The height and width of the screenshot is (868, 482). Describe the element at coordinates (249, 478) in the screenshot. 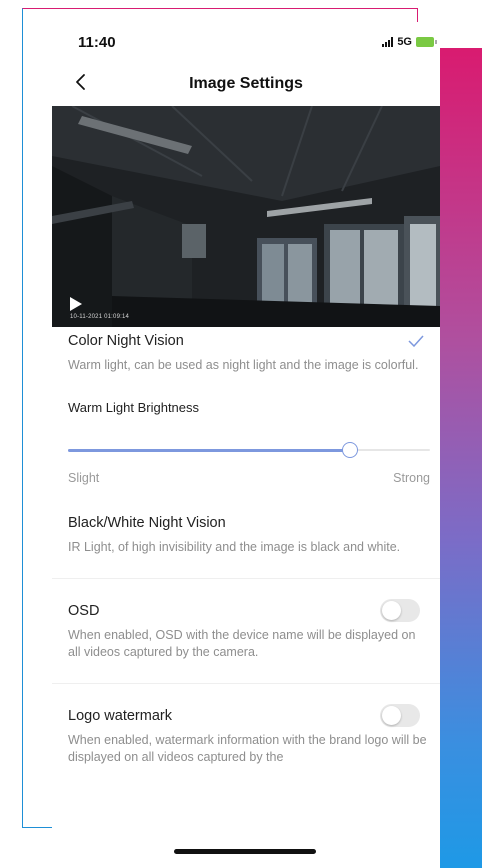

I see `slider-range-labels: Slight Strong` at that location.